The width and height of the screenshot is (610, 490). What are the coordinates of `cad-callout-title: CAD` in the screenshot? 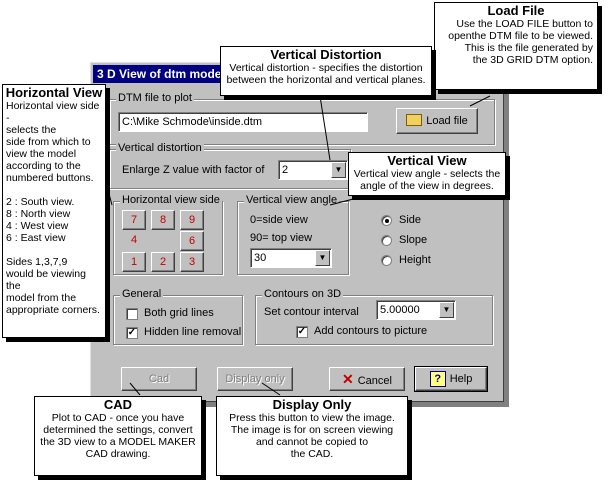 It's located at (118, 404).